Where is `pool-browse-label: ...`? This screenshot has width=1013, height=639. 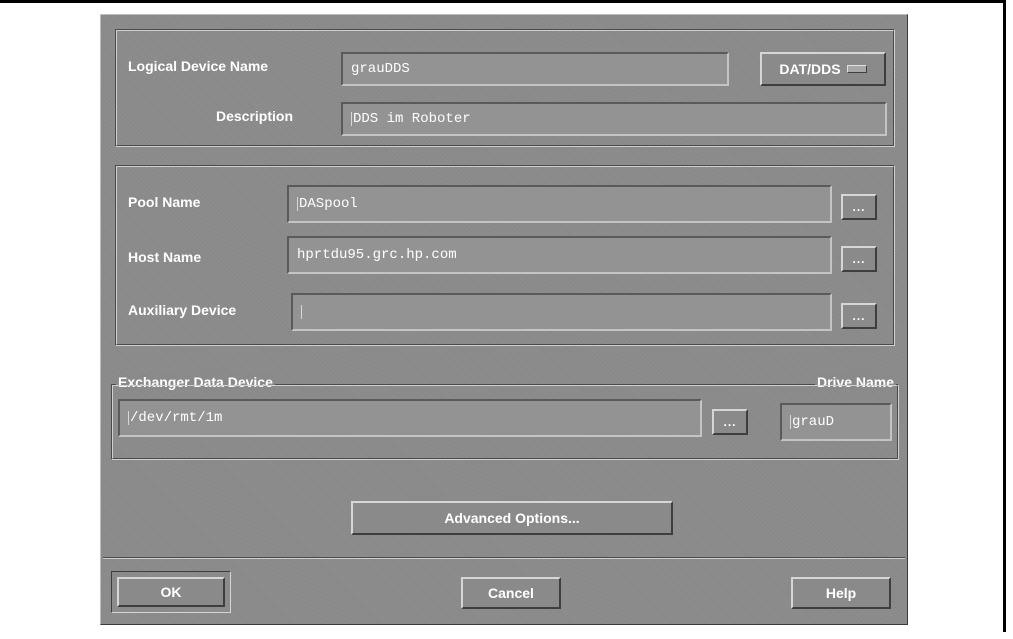
pool-browse-label: ... is located at coordinates (859, 207).